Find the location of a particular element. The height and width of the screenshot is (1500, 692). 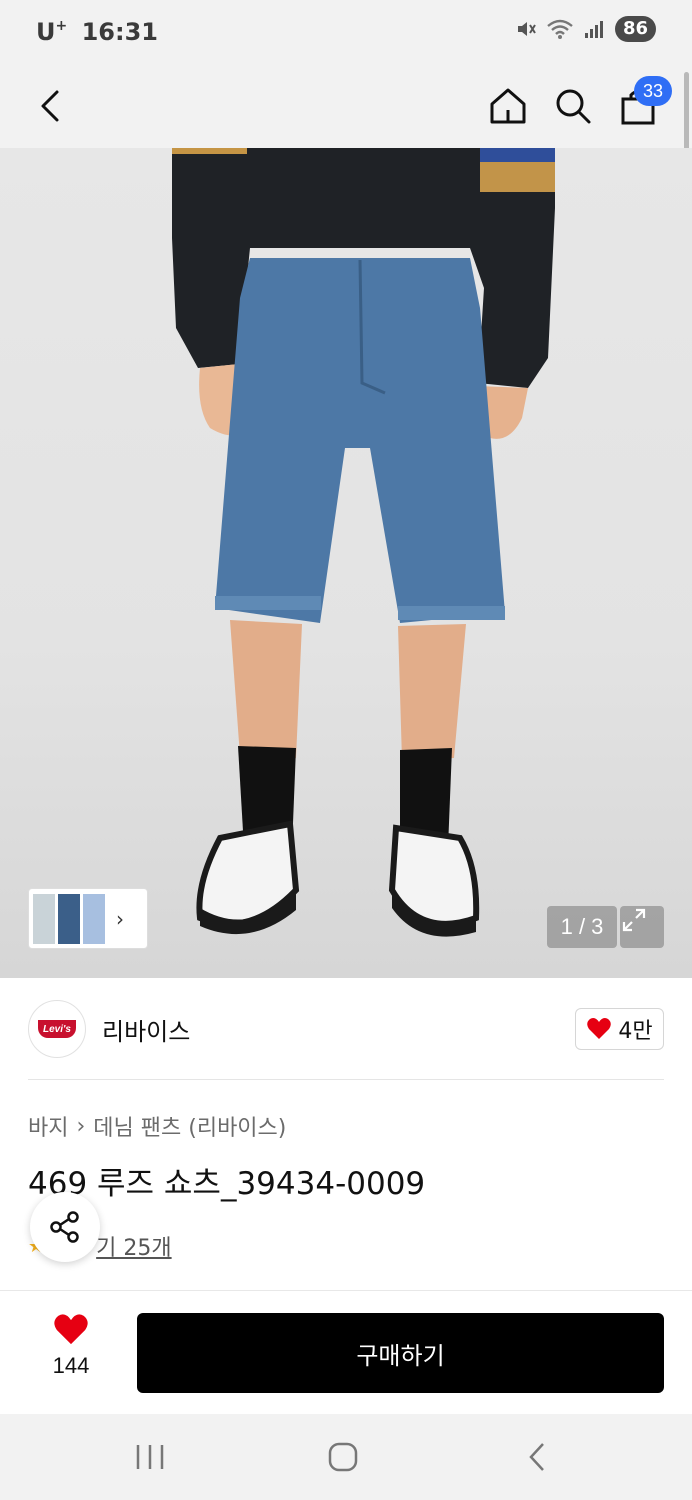

system-nav-bar is located at coordinates (346, 1457).